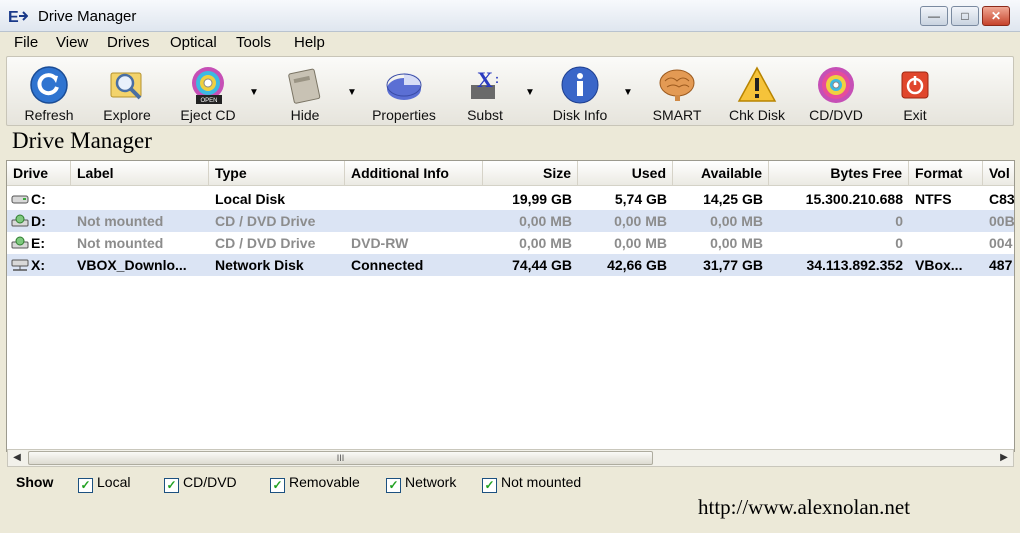 The width and height of the screenshot is (1020, 533). What do you see at coordinates (839, 173) in the screenshot?
I see `col-bytes-free: Bytes Free` at bounding box center [839, 173].